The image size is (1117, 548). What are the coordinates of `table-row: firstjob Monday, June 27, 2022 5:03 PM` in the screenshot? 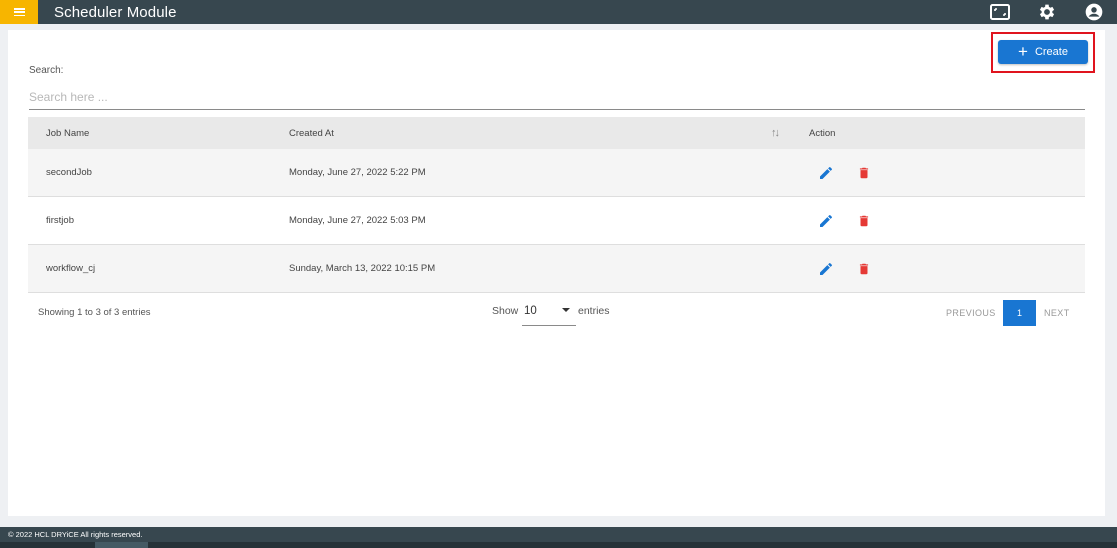 It's located at (556, 221).